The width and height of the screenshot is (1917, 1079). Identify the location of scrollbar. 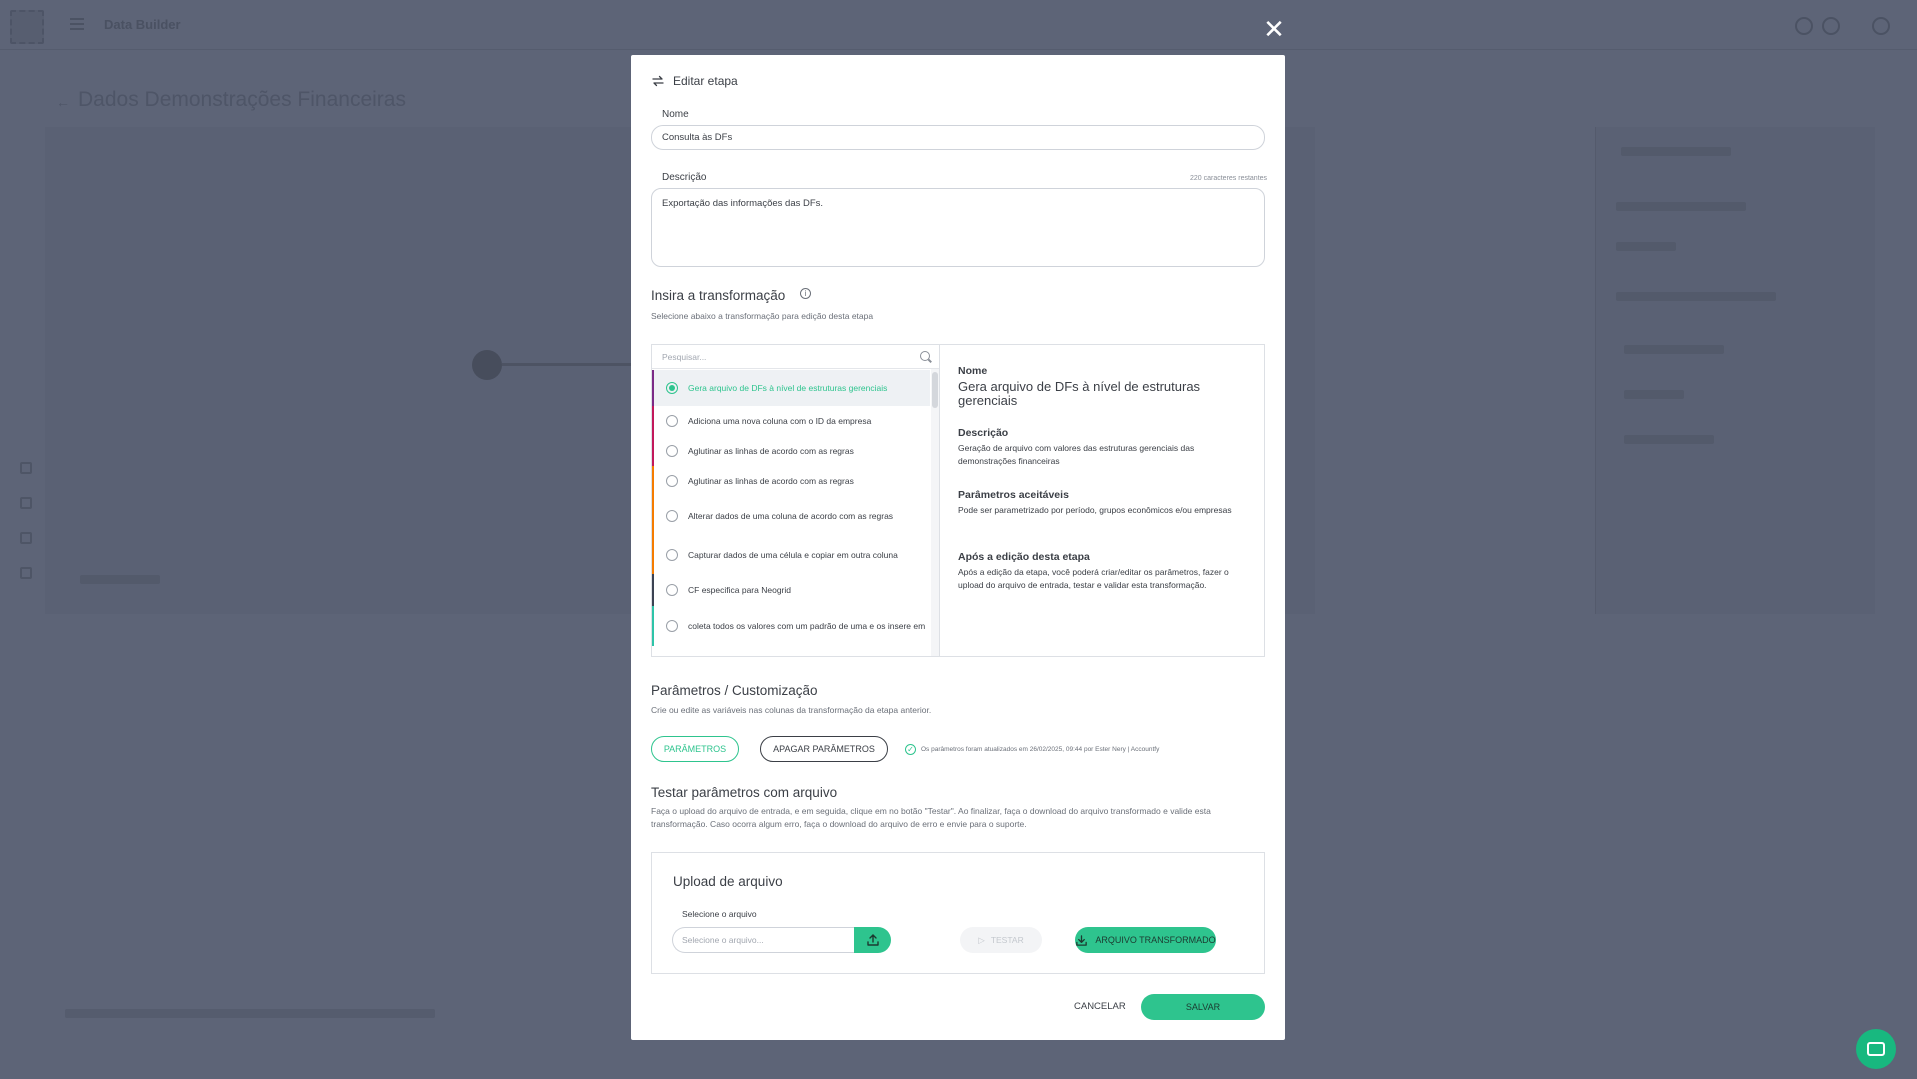
(935, 512).